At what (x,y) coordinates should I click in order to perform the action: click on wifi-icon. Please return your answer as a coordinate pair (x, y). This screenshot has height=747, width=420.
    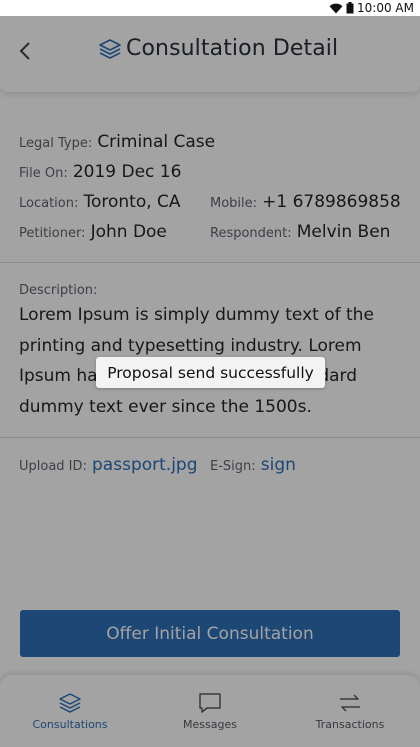
    Looking at the image, I should click on (336, 8).